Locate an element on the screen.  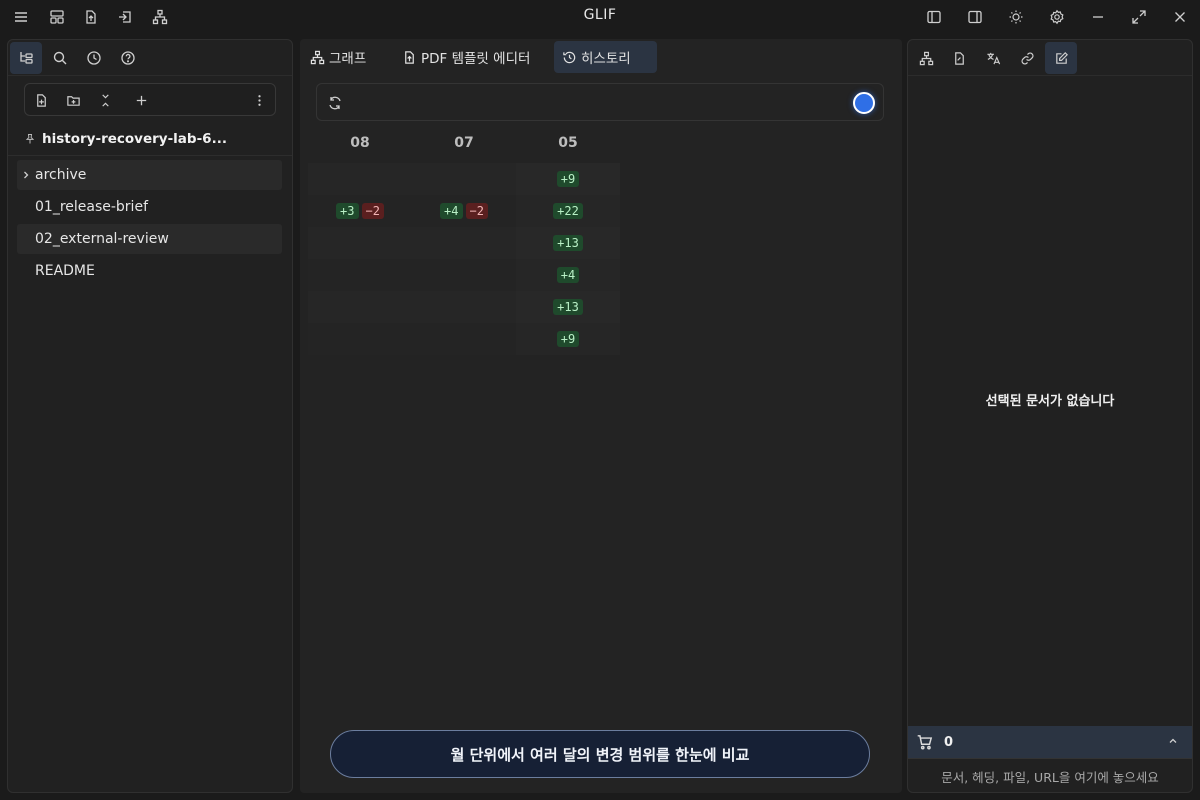
history-cell: +3 −2 is located at coordinates (360, 211).